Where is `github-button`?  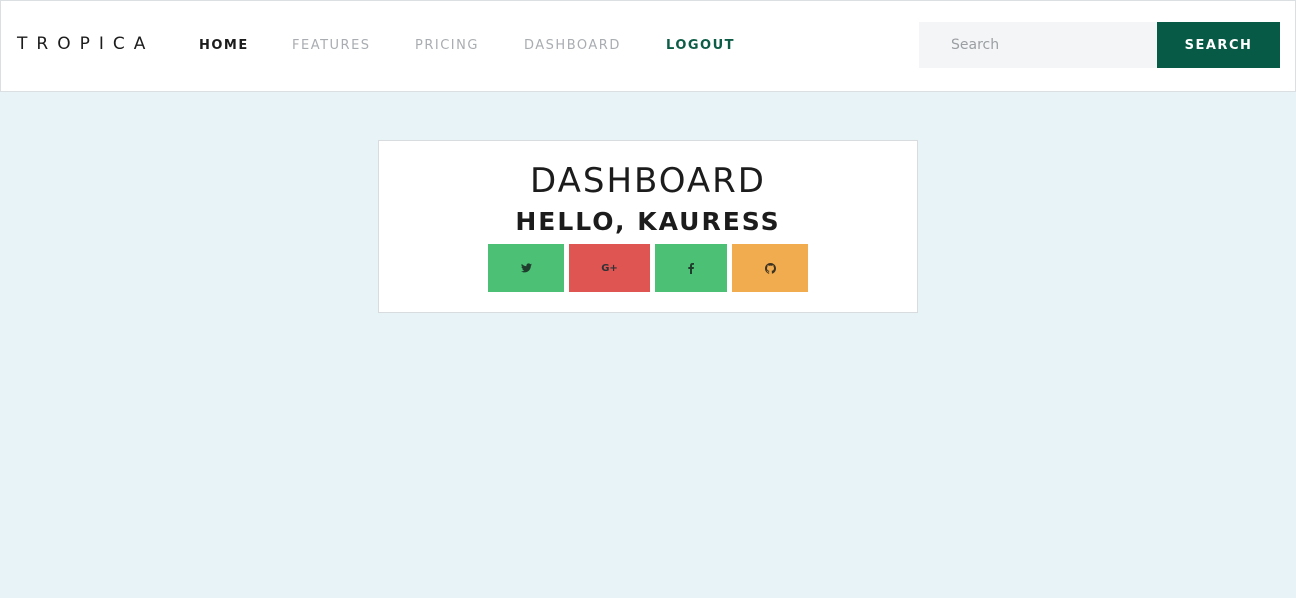
github-button is located at coordinates (770, 268).